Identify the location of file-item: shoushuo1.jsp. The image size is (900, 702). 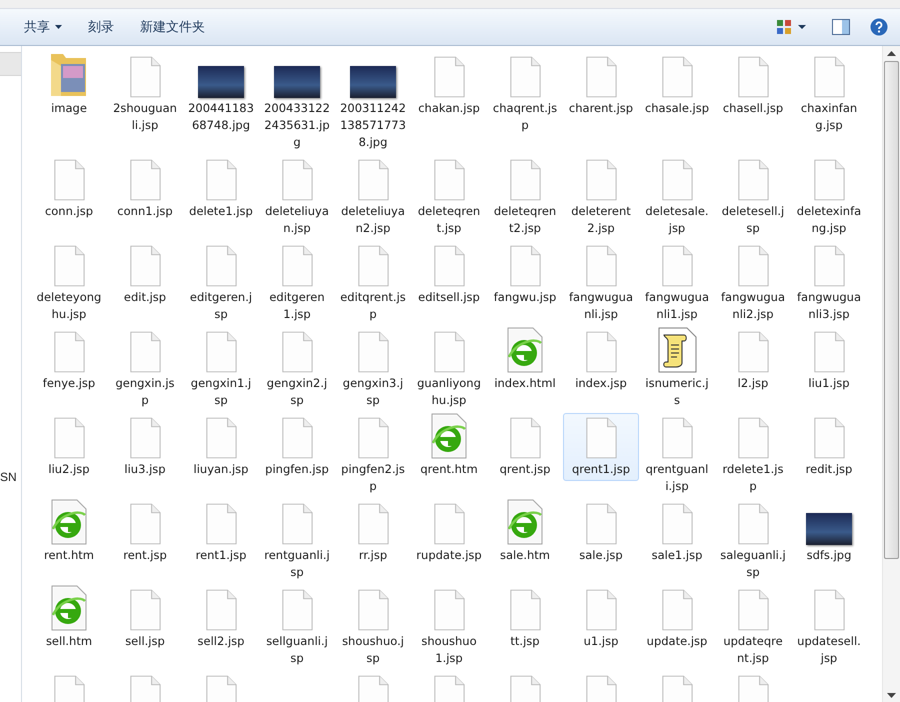
(449, 627).